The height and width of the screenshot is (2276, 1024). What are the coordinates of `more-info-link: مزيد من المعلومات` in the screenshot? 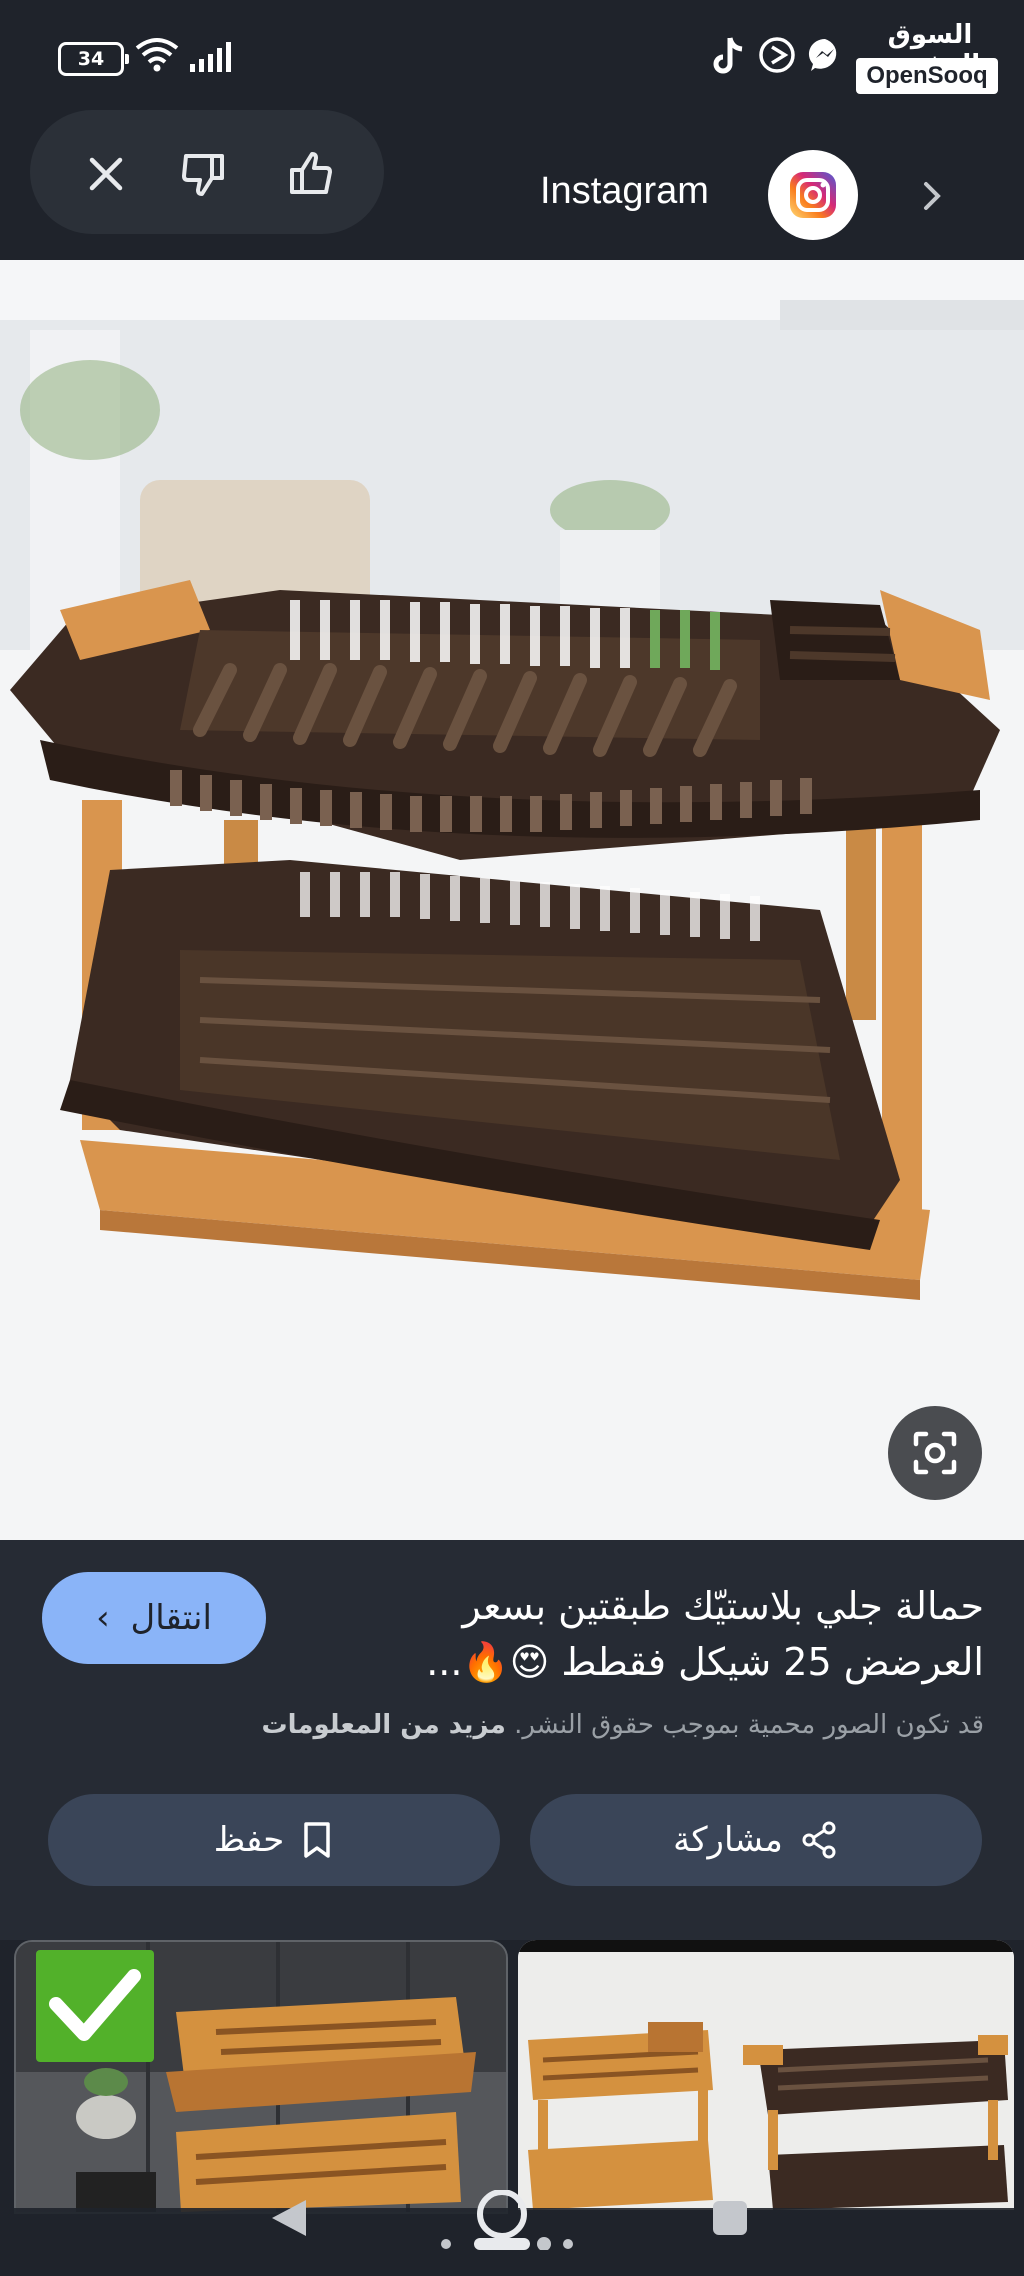 It's located at (383, 1725).